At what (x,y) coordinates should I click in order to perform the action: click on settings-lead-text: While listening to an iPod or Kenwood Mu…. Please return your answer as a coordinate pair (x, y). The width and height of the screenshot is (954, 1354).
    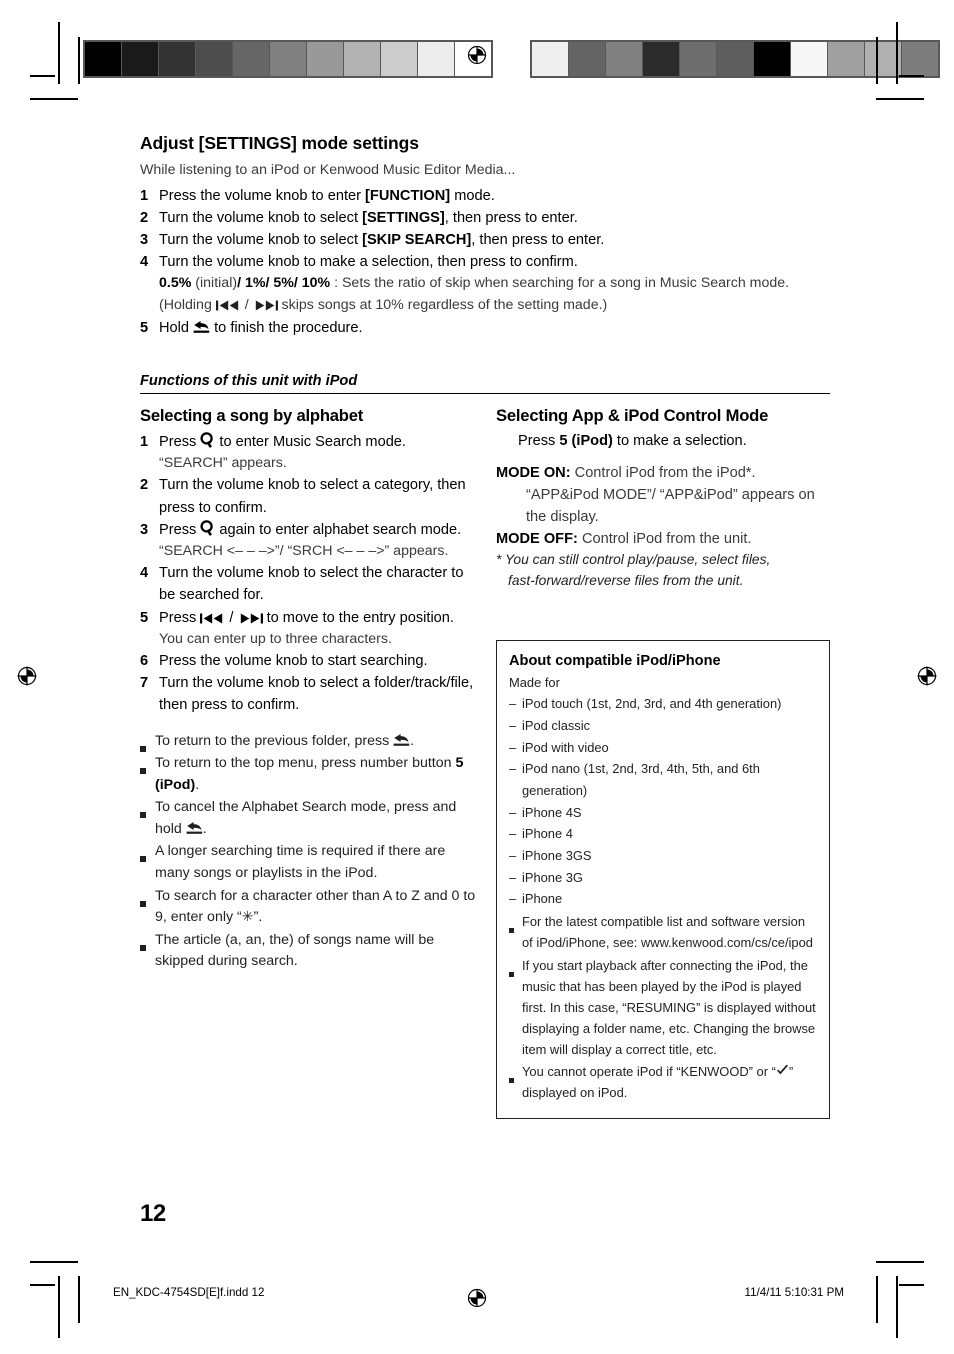
    Looking at the image, I should click on (328, 170).